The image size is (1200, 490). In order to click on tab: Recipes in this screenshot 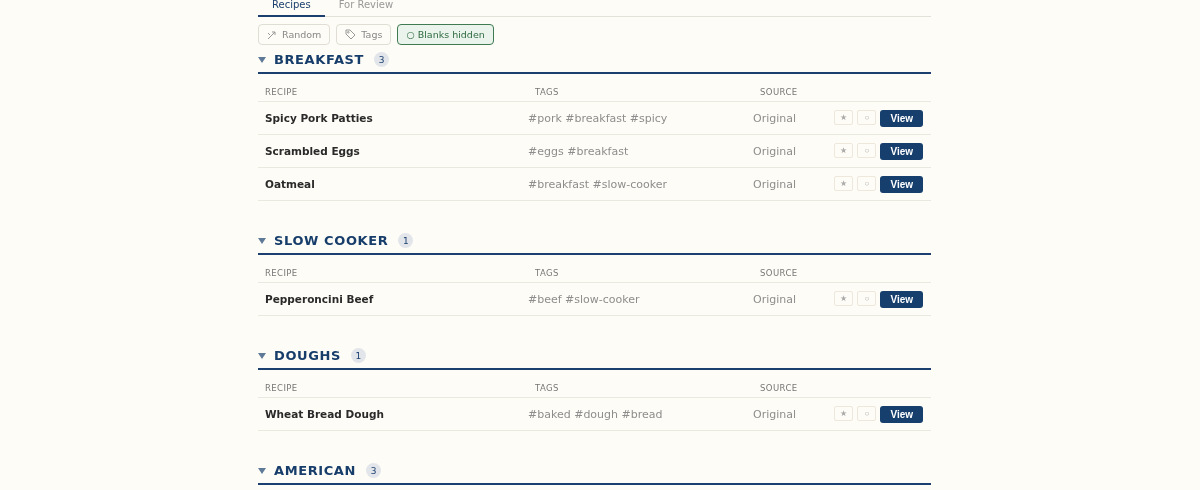, I will do `click(291, 8)`.